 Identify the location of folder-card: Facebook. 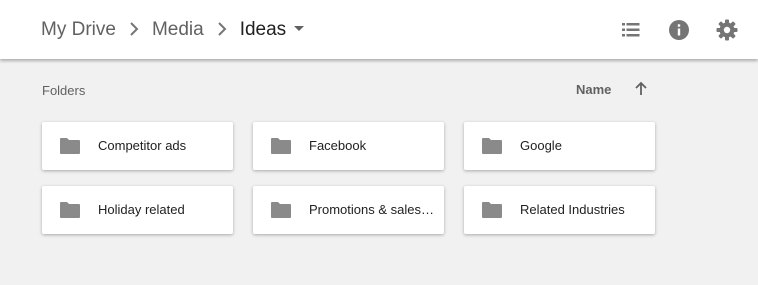
(348, 146).